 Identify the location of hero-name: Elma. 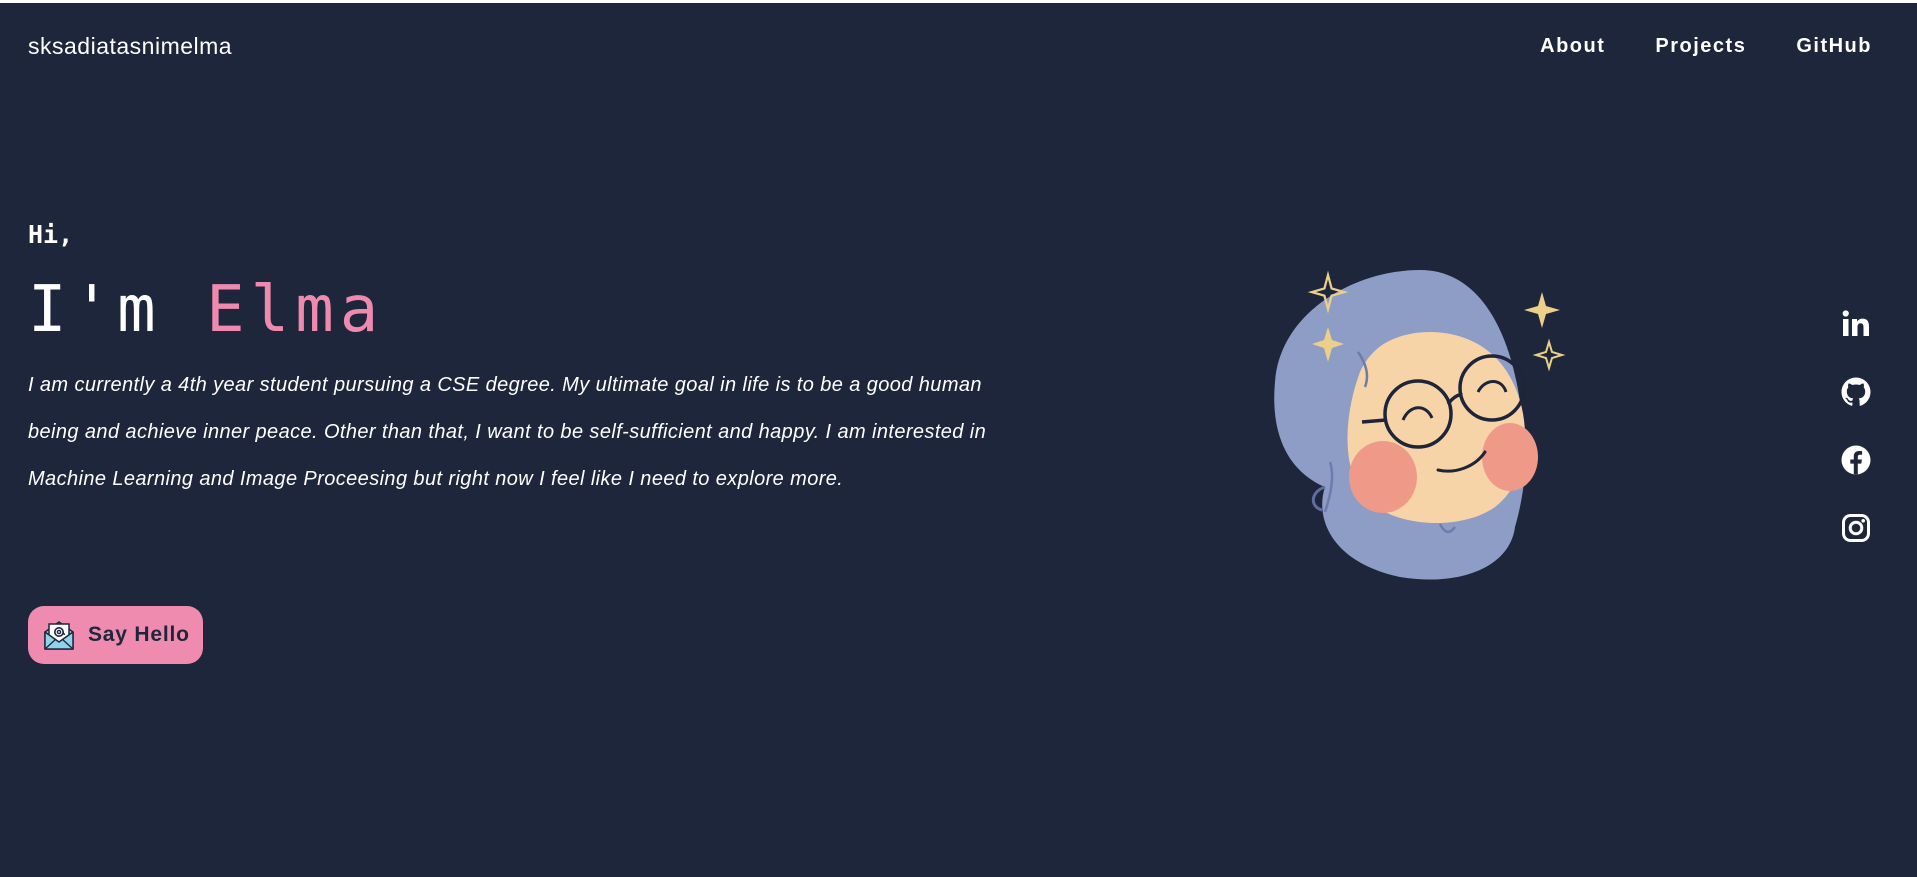
(295, 310).